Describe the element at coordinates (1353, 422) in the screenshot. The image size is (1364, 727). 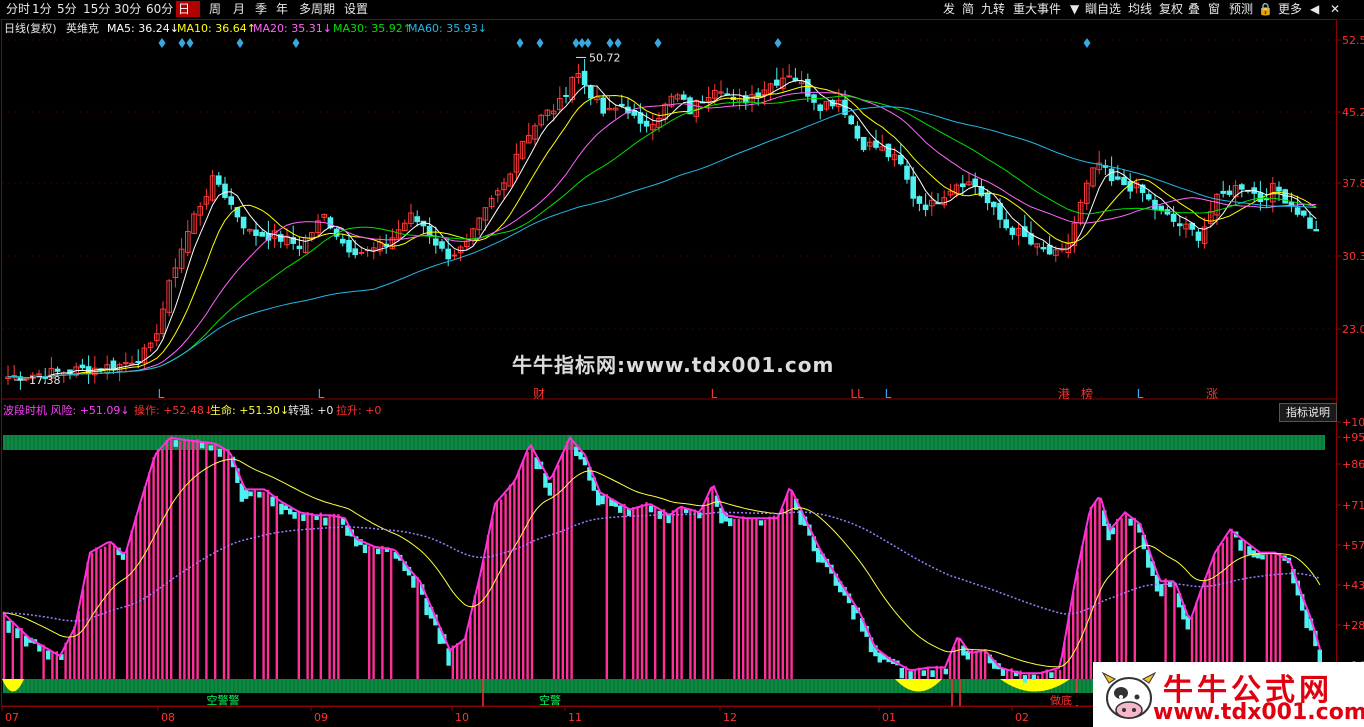
I see `indicator-axis-label: +100` at that location.